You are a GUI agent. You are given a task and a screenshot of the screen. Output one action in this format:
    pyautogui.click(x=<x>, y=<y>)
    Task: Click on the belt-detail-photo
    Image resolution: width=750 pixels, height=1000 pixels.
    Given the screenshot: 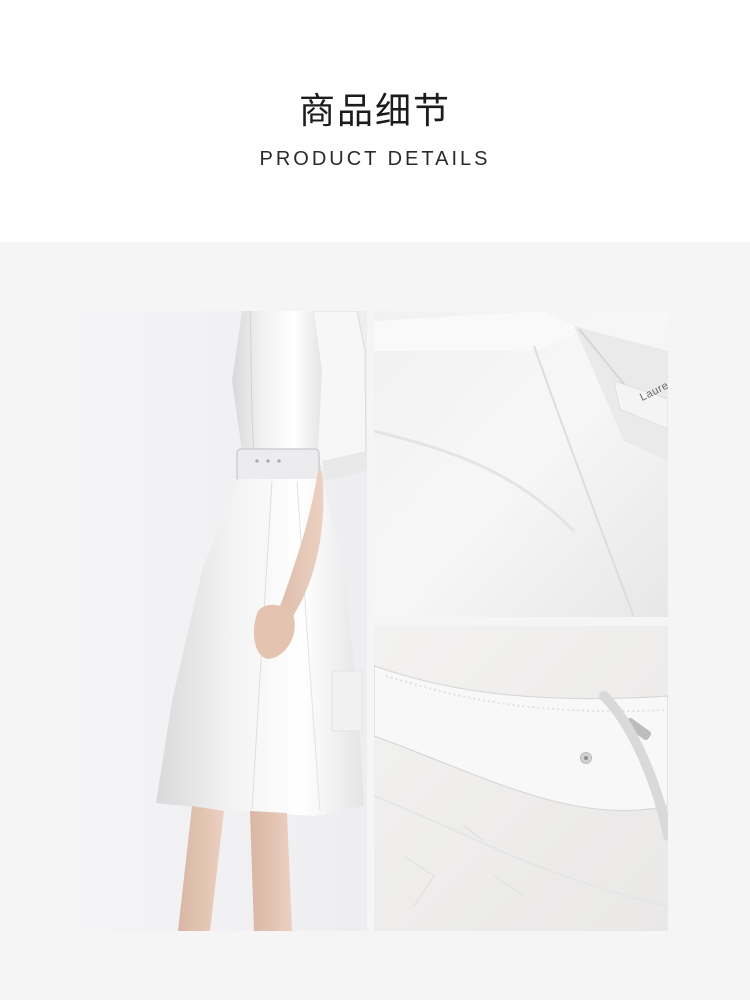 What is the action you would take?
    pyautogui.click(x=521, y=778)
    